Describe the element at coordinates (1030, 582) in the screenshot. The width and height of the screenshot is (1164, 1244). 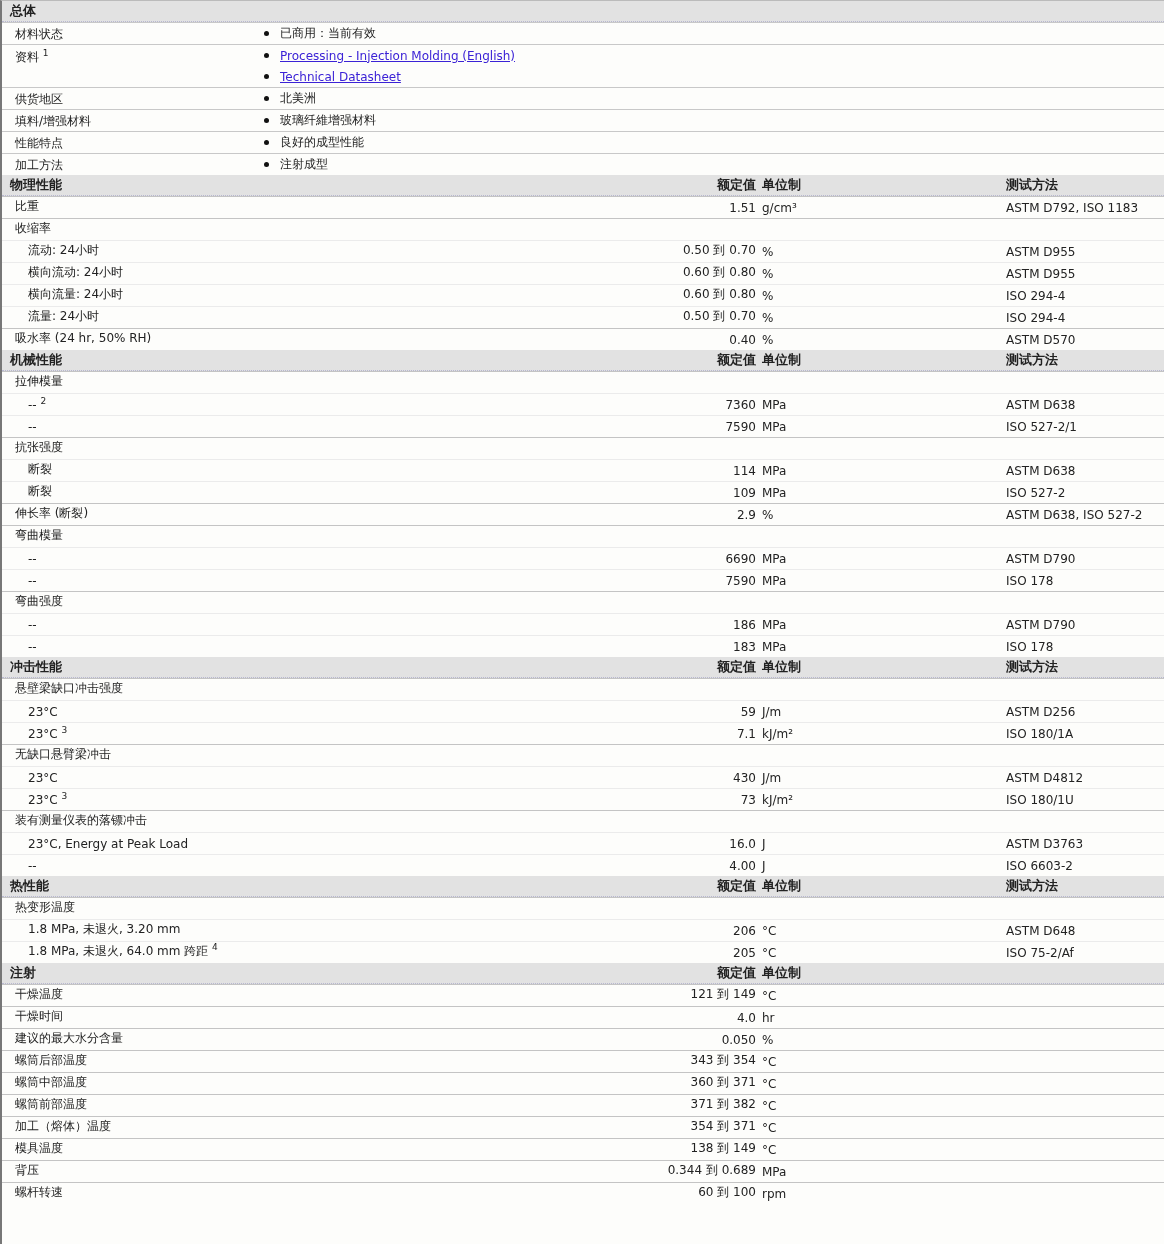
I see `method-text: ISO 178` at that location.